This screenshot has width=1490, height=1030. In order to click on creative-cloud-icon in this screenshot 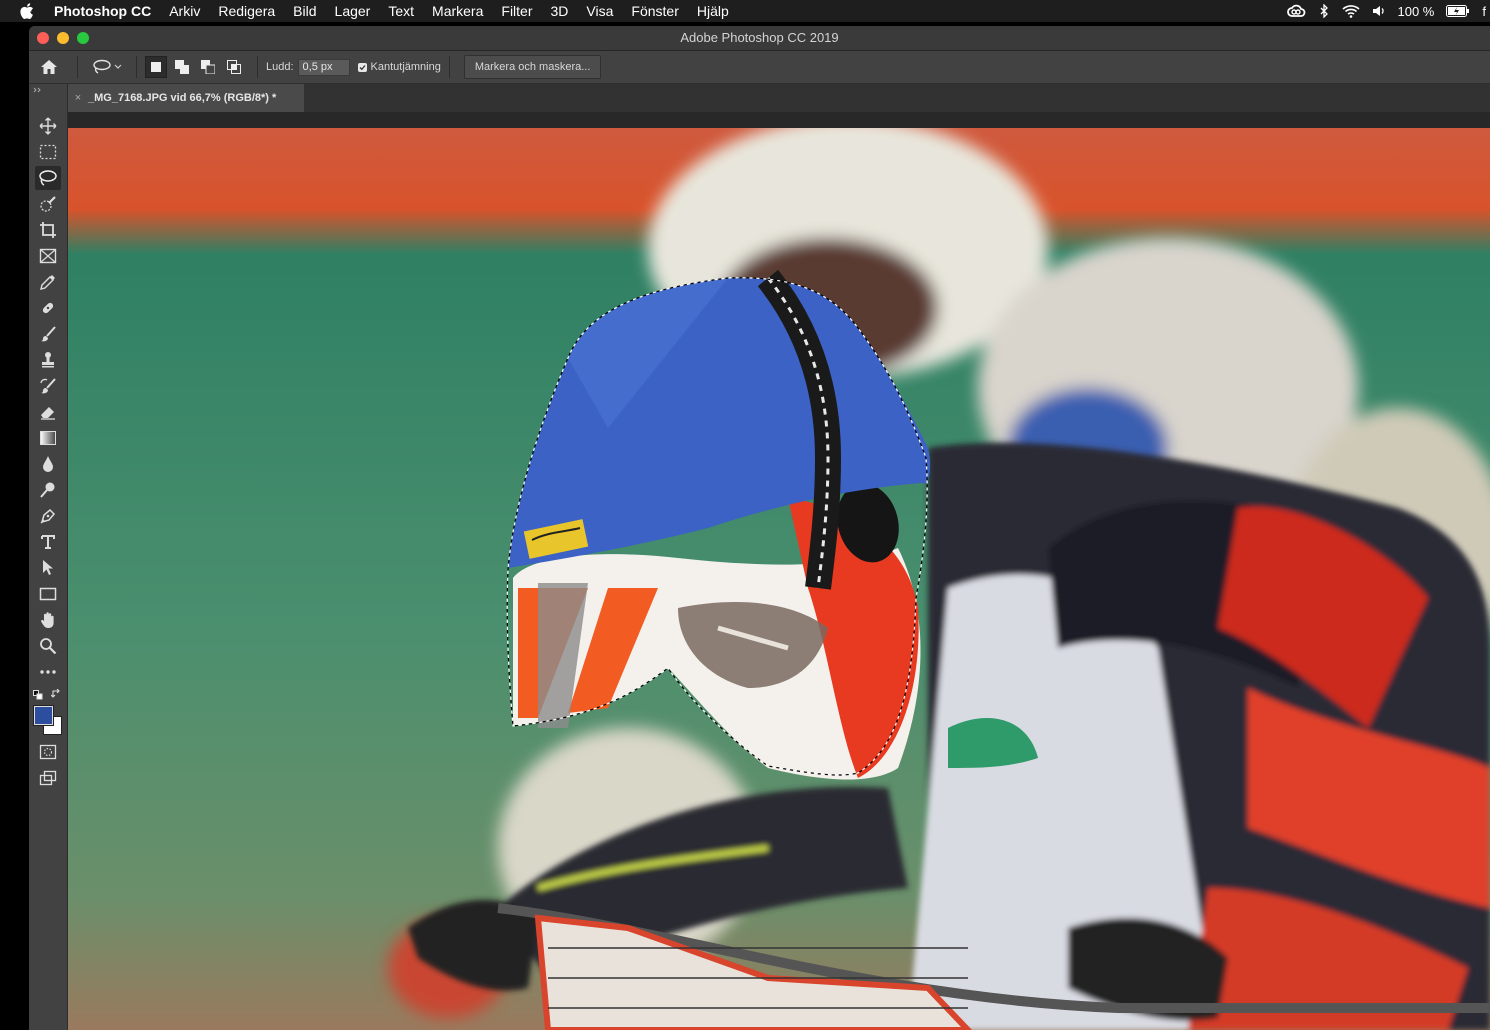, I will do `click(1296, 11)`.